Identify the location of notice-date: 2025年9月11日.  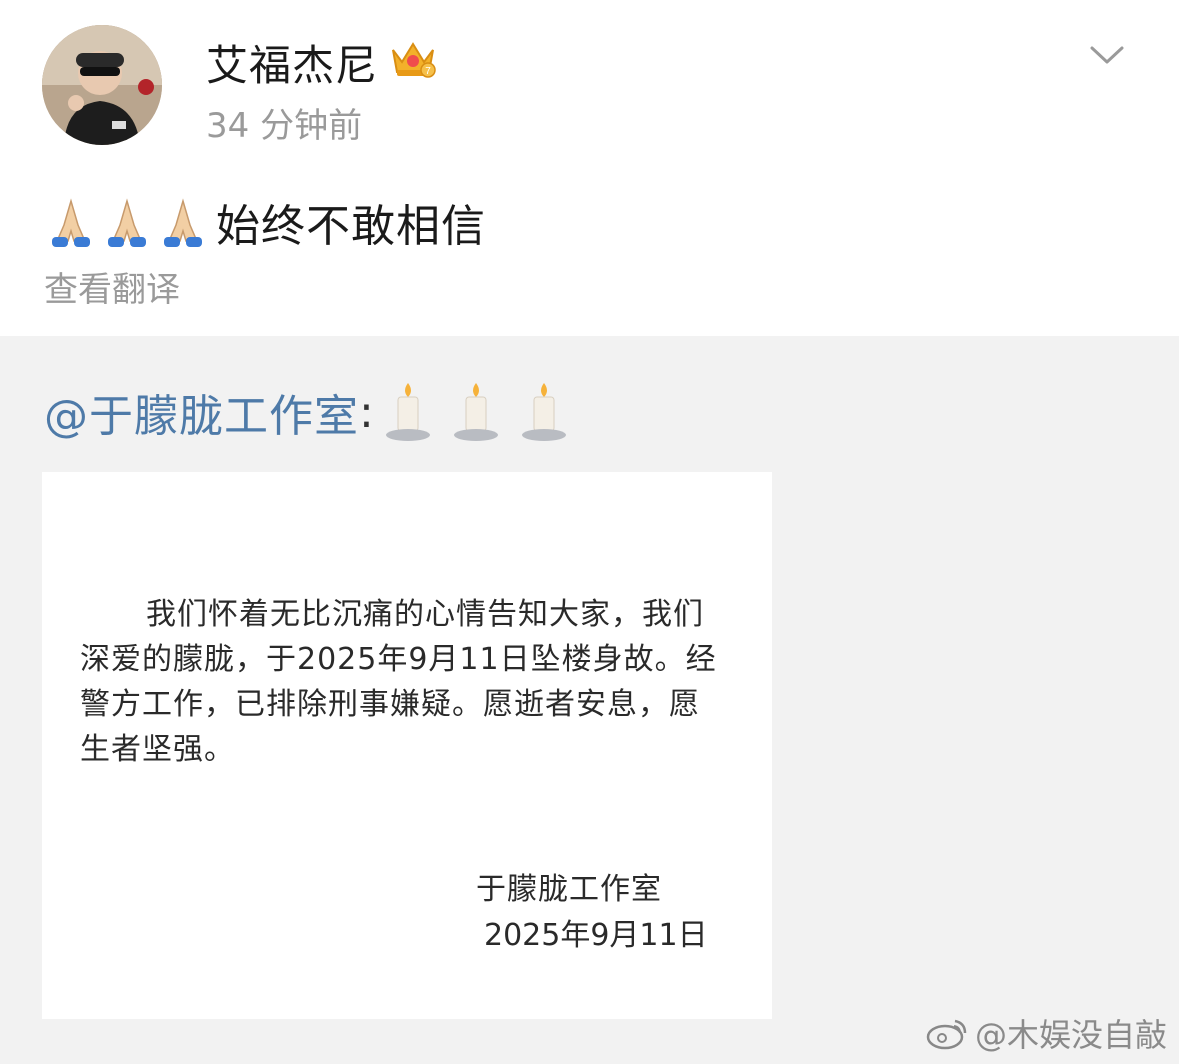
(596, 935).